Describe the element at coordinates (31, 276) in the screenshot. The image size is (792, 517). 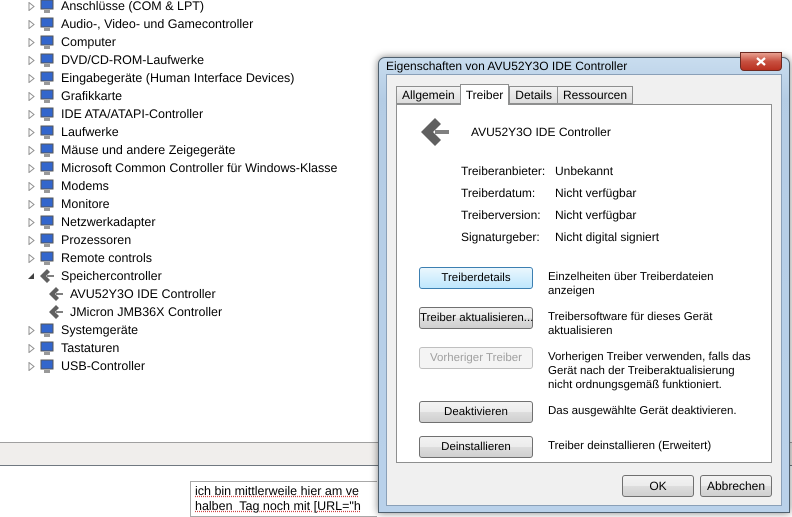
I see `expanded-arrow-icon` at that location.